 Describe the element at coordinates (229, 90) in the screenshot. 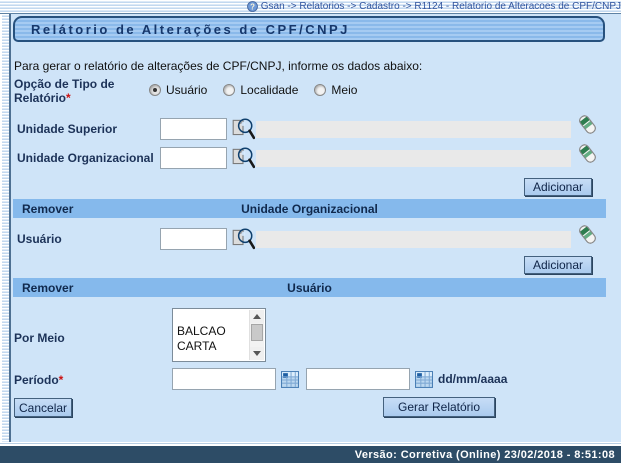

I see `radio-localidade-control` at that location.